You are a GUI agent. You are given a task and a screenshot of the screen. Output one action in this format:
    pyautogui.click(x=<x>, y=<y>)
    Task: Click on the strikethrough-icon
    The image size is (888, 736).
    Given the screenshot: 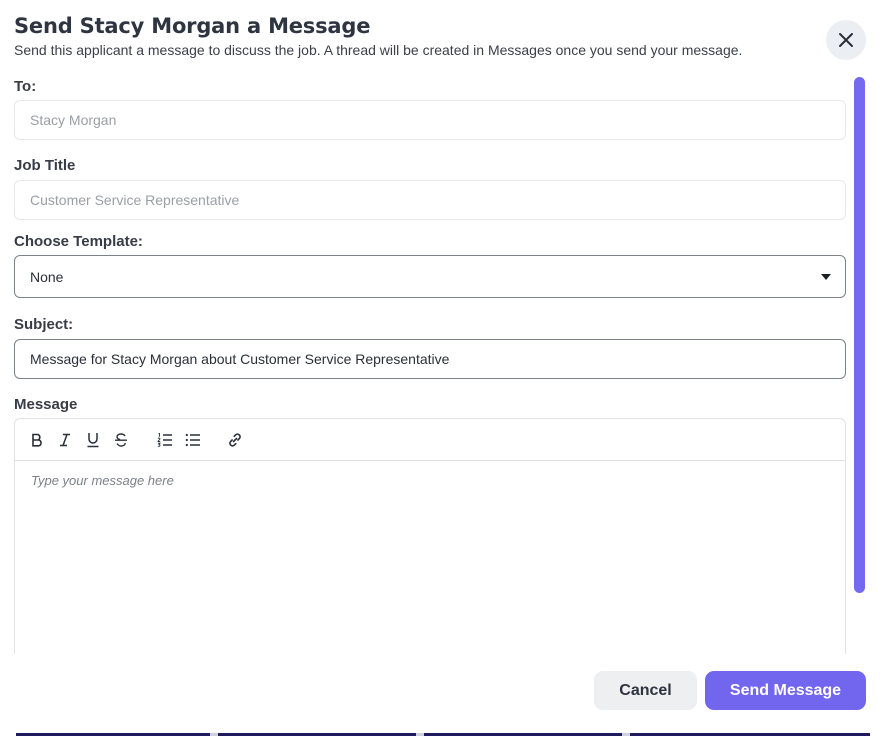 What is the action you would take?
    pyautogui.click(x=121, y=440)
    